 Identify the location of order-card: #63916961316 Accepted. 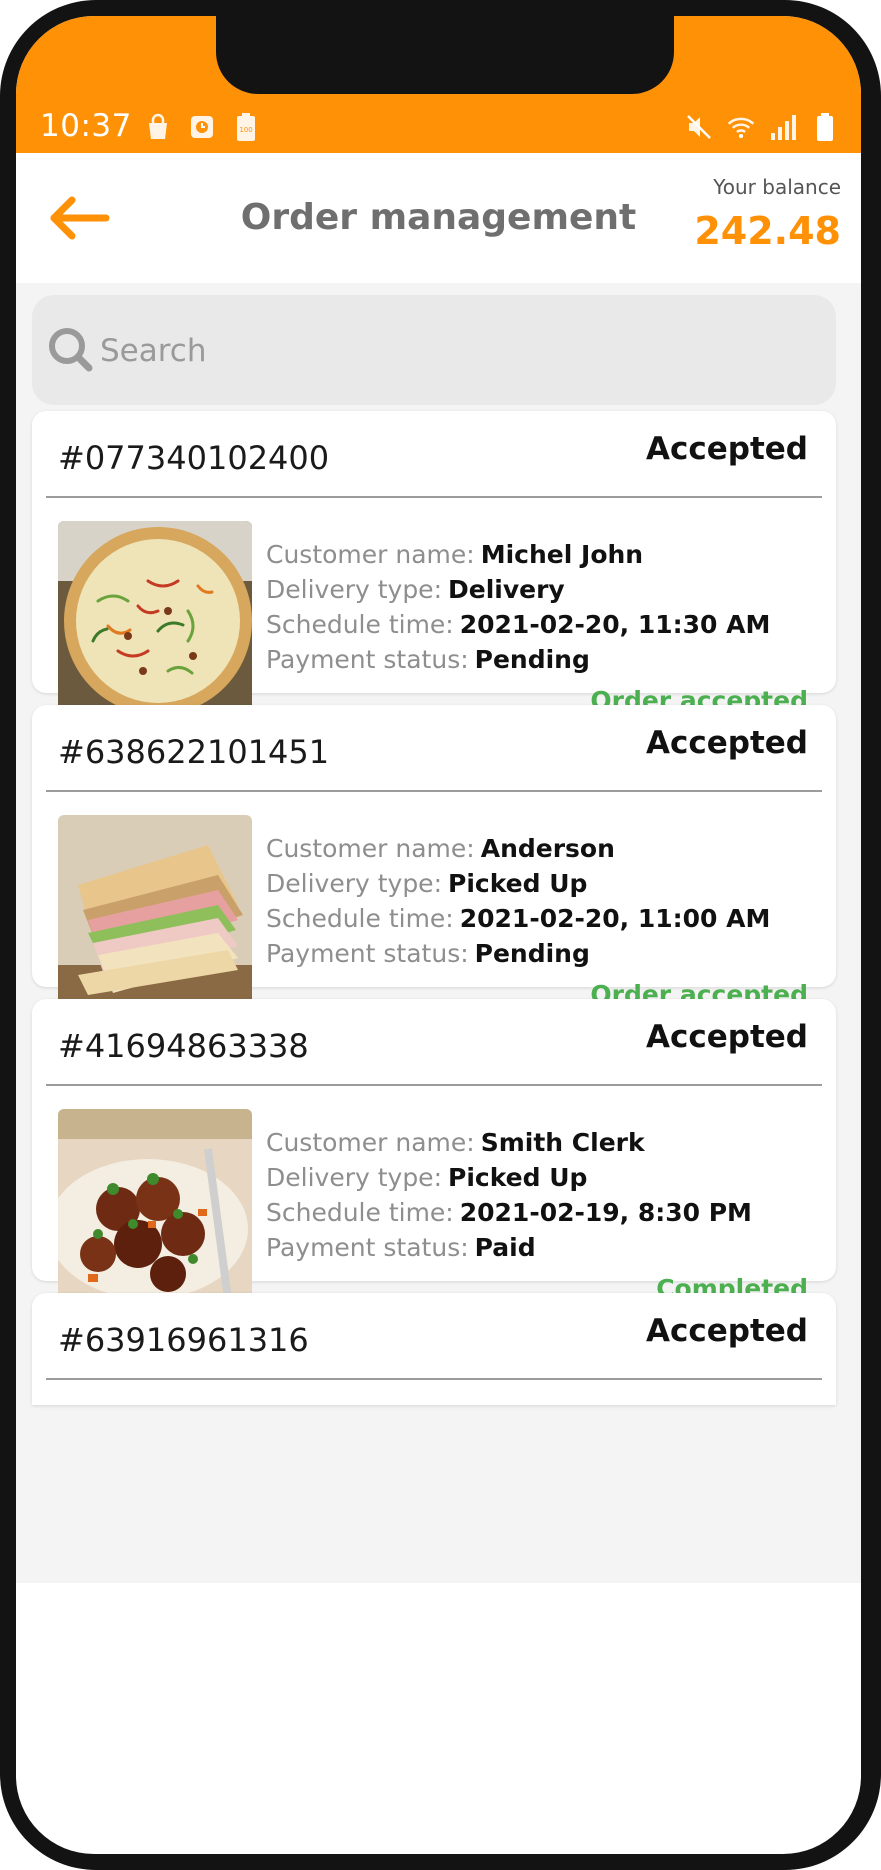
(434, 1349).